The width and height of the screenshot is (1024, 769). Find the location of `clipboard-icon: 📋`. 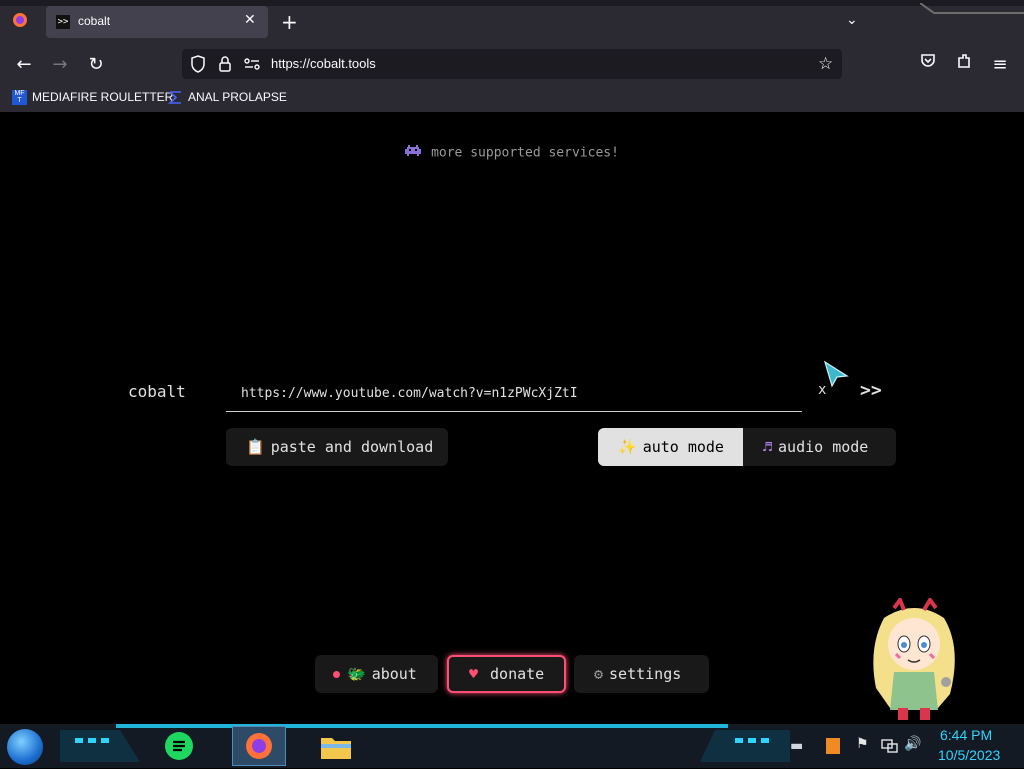

clipboard-icon: 📋 is located at coordinates (255, 447).